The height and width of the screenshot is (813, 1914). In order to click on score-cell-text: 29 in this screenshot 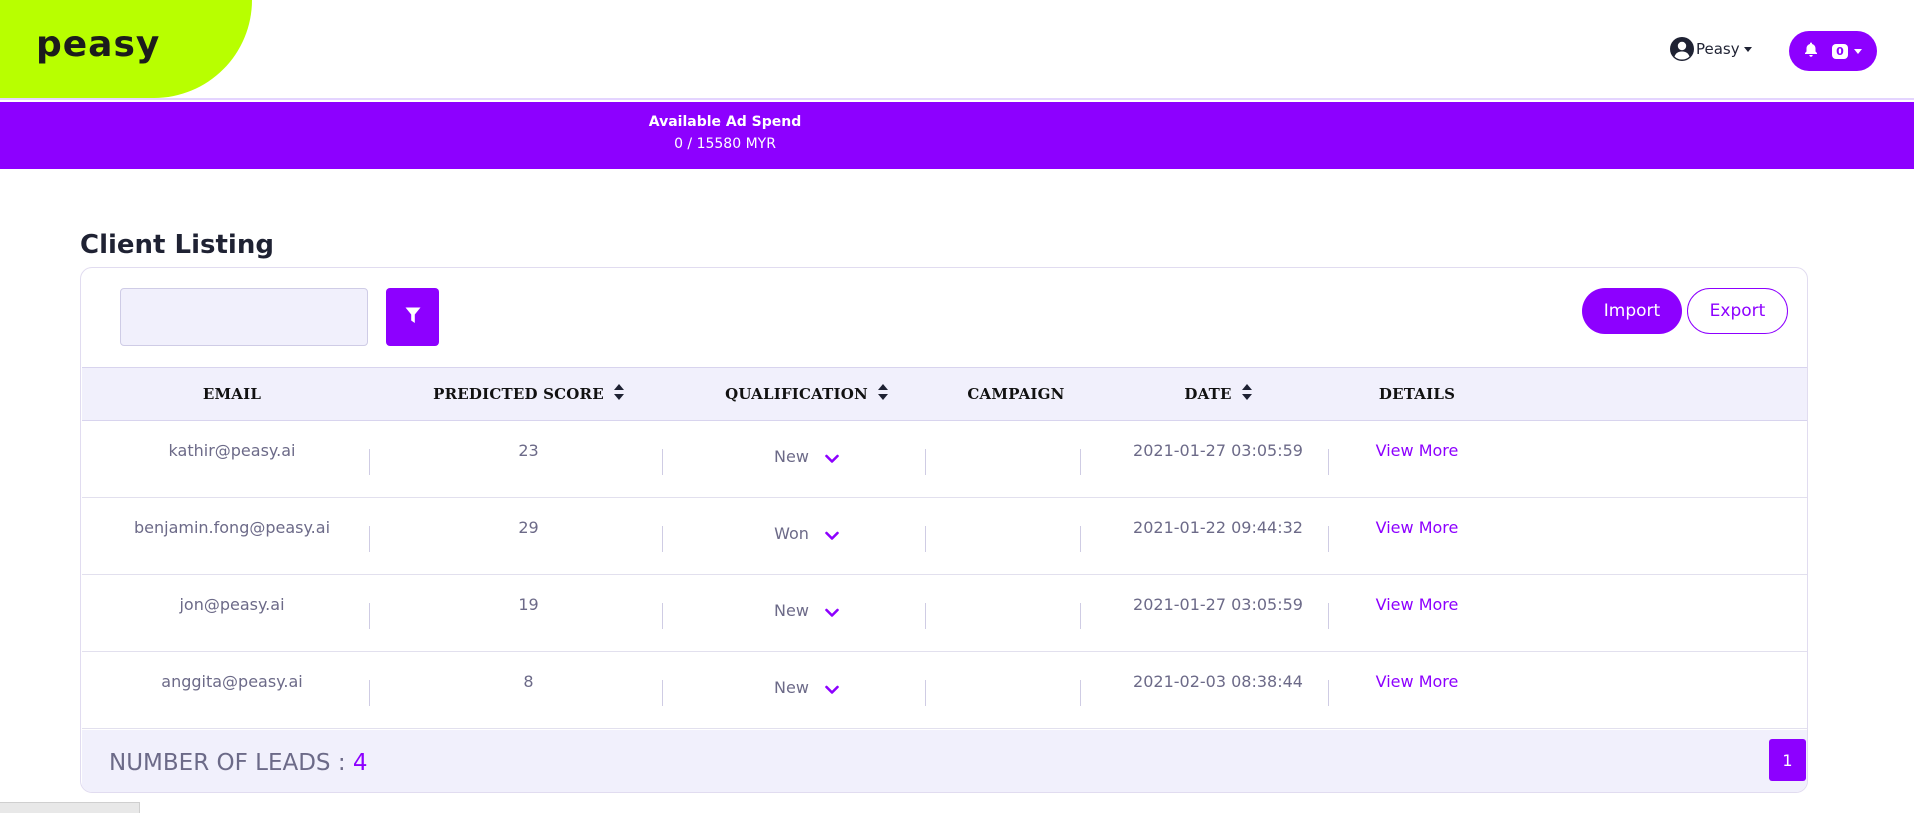, I will do `click(528, 527)`.